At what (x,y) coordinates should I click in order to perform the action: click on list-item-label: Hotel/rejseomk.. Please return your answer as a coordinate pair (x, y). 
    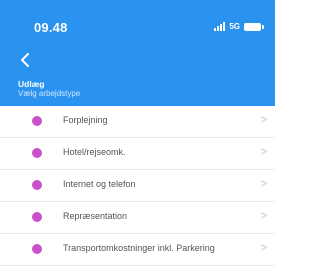
    Looking at the image, I should click on (94, 152).